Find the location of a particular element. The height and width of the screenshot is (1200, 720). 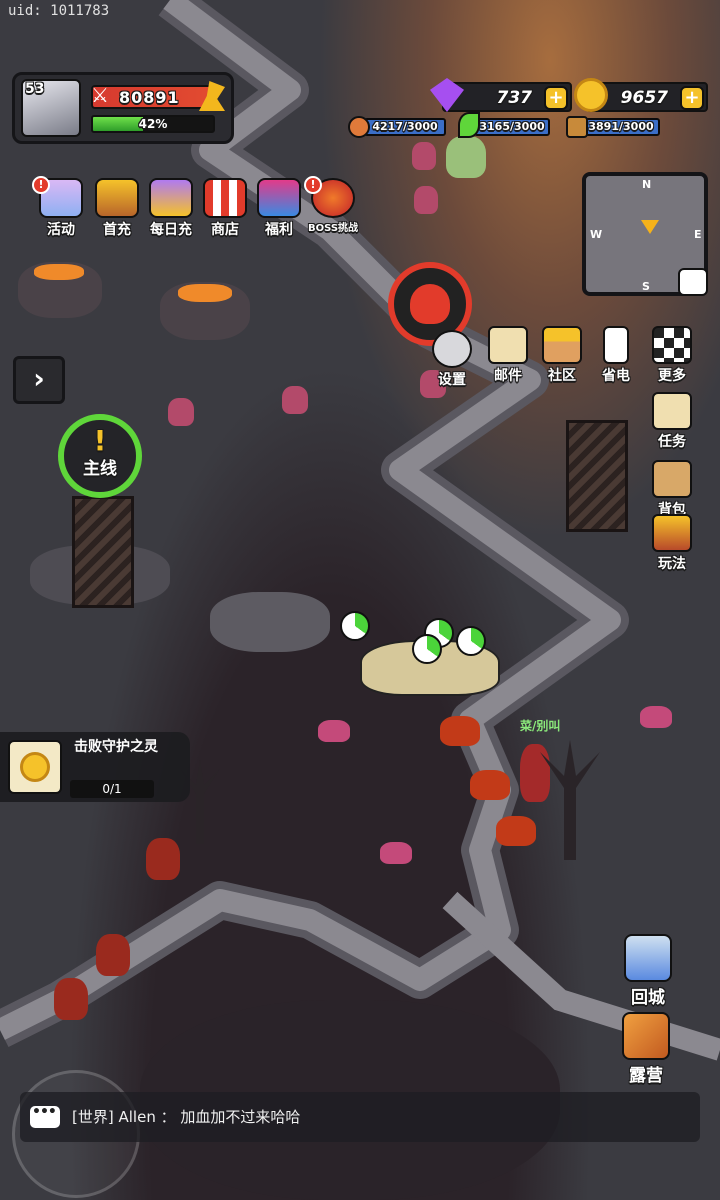

camera-icon is located at coordinates (693, 282).